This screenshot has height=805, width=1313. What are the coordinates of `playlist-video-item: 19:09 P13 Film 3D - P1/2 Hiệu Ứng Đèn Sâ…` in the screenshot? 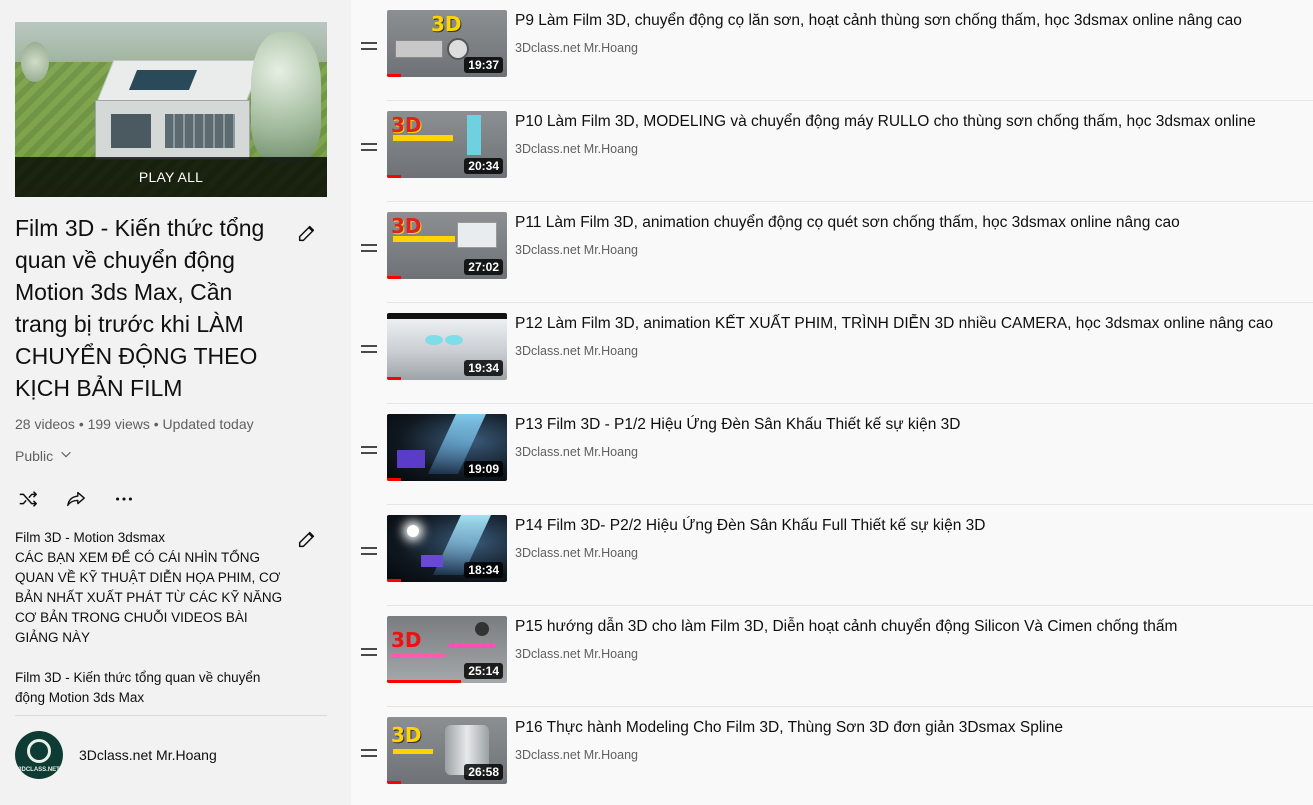 It's located at (832, 454).